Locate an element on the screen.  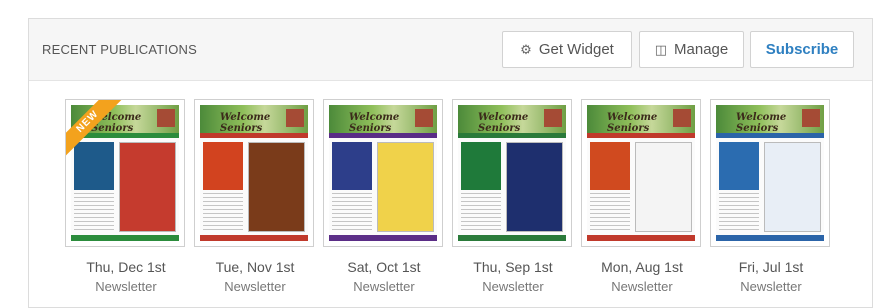
manage-button: ◫ Manage is located at coordinates (691, 49).